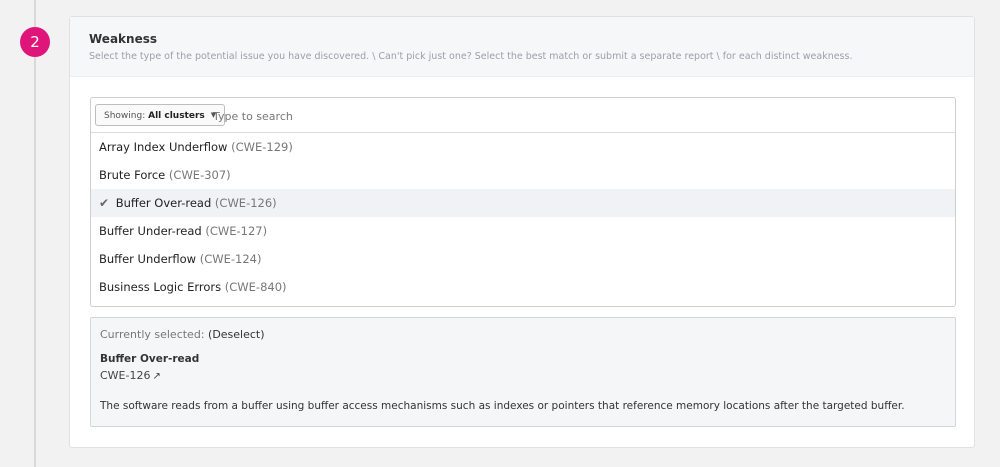 The image size is (1000, 467). I want to click on weakness-item-name: Buffer Over-read, so click(163, 203).